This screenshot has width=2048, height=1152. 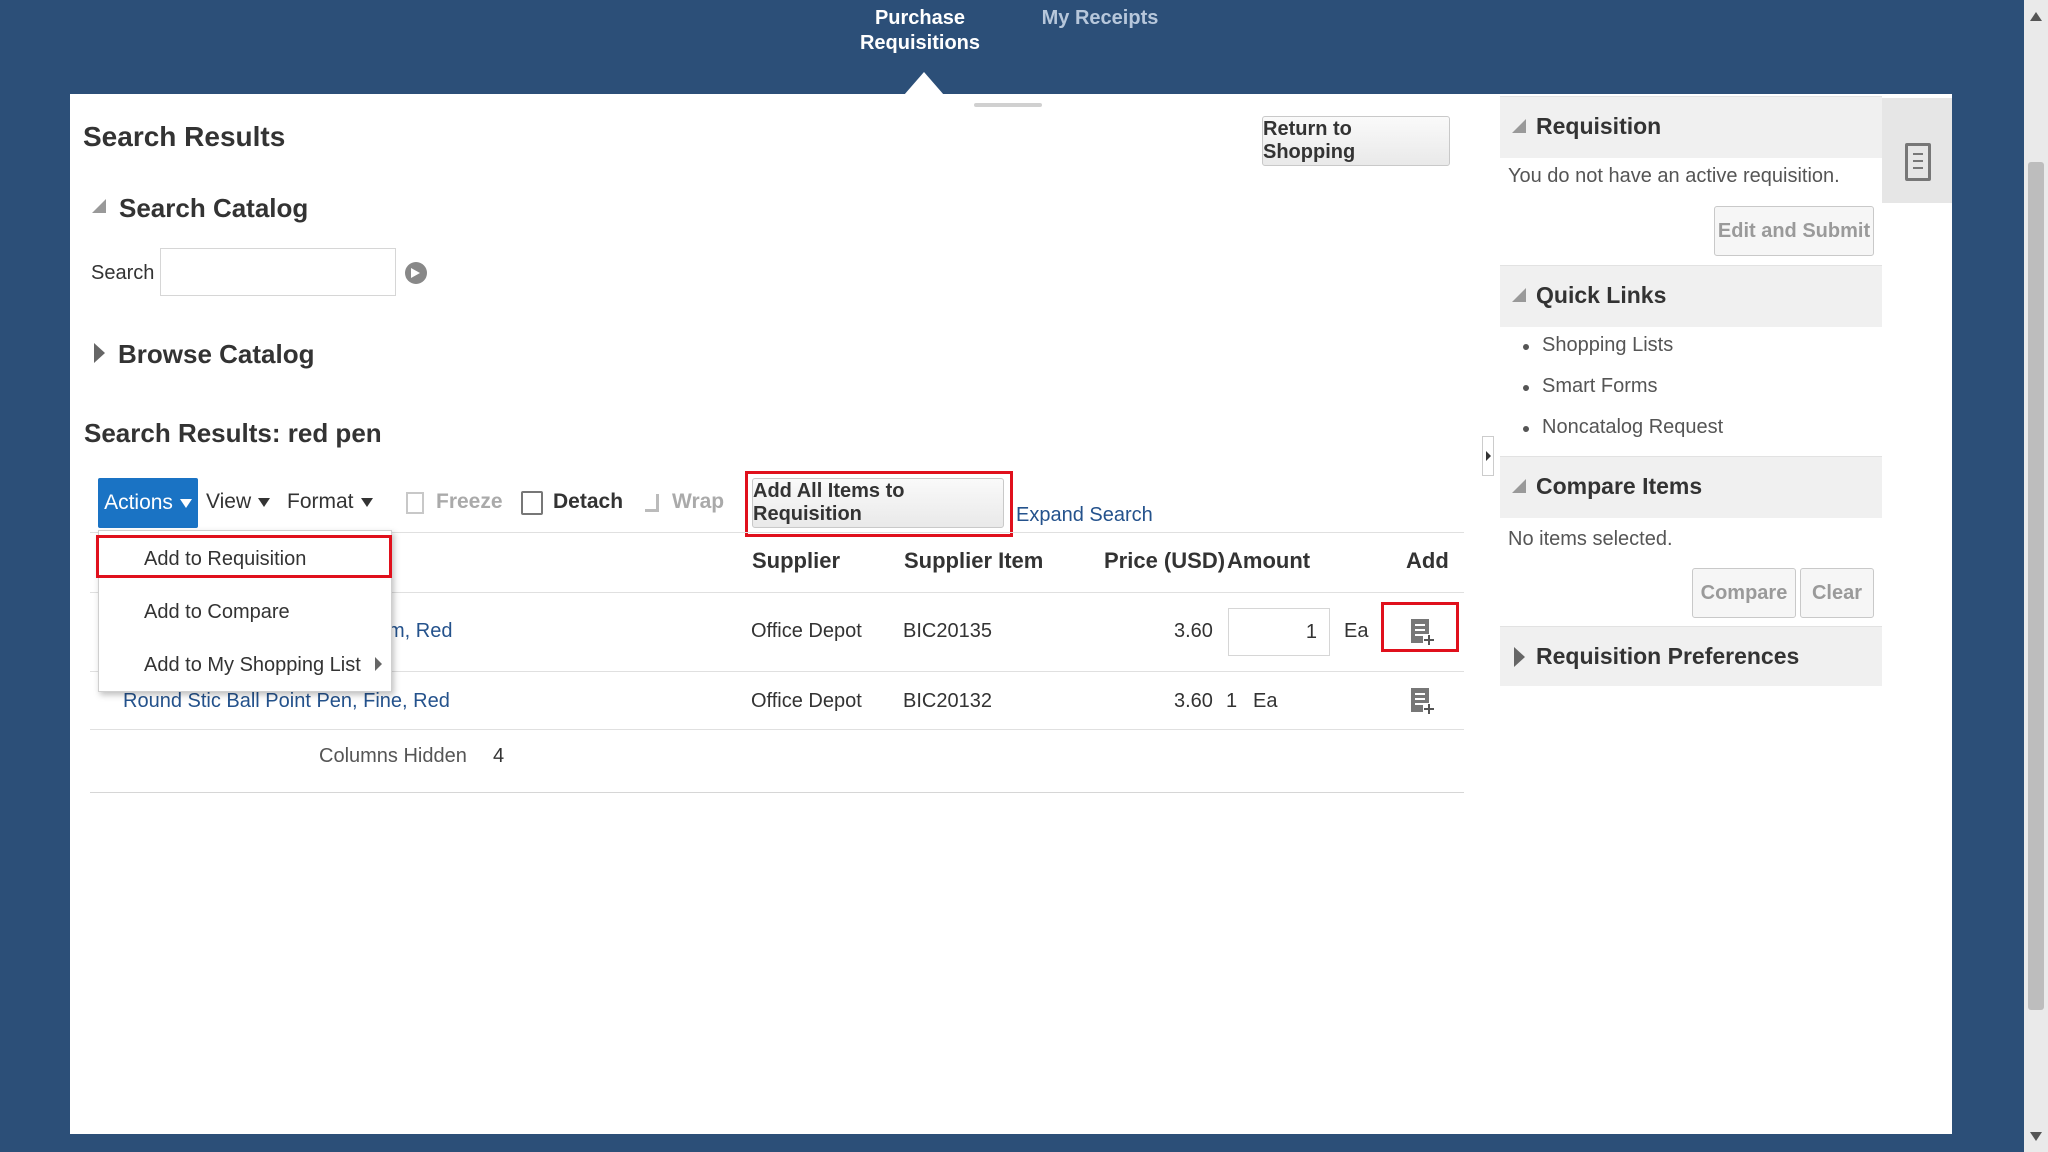 I want to click on tab-my-receipts: My Receipts, so click(x=1100, y=18).